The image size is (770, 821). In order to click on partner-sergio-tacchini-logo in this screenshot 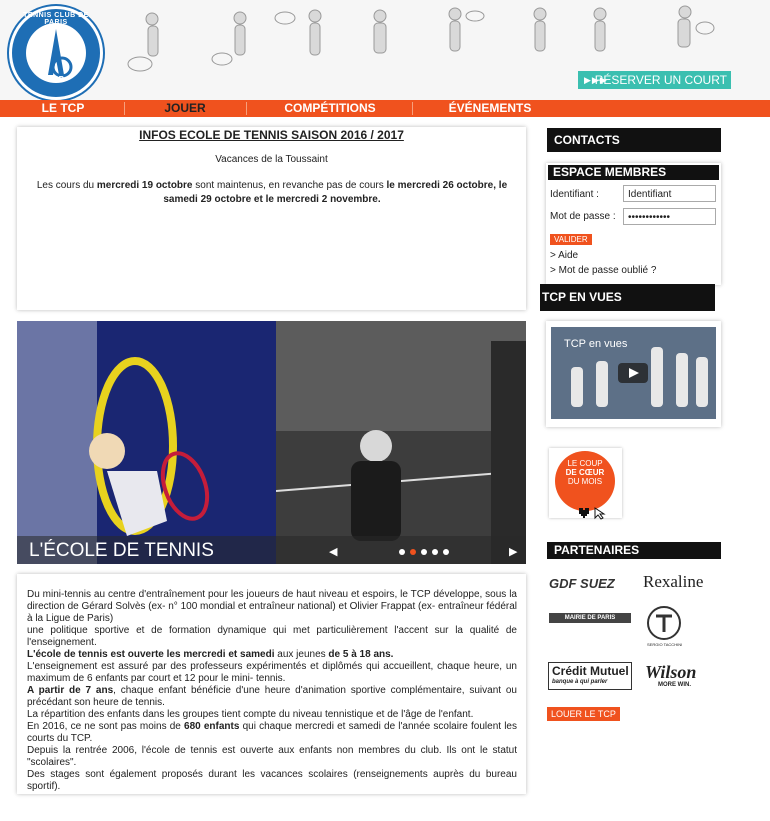, I will do `click(664, 623)`.